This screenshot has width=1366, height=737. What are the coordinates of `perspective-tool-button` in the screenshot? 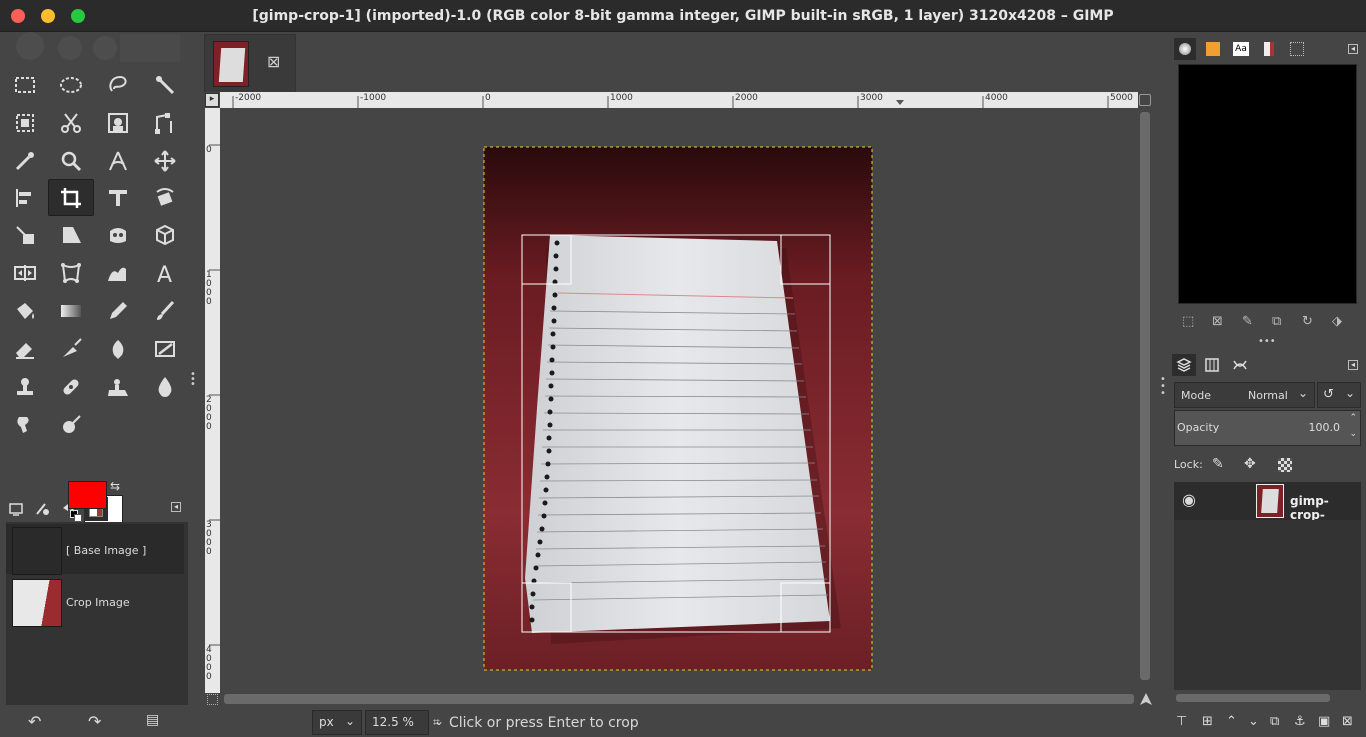 It's located at (71, 234).